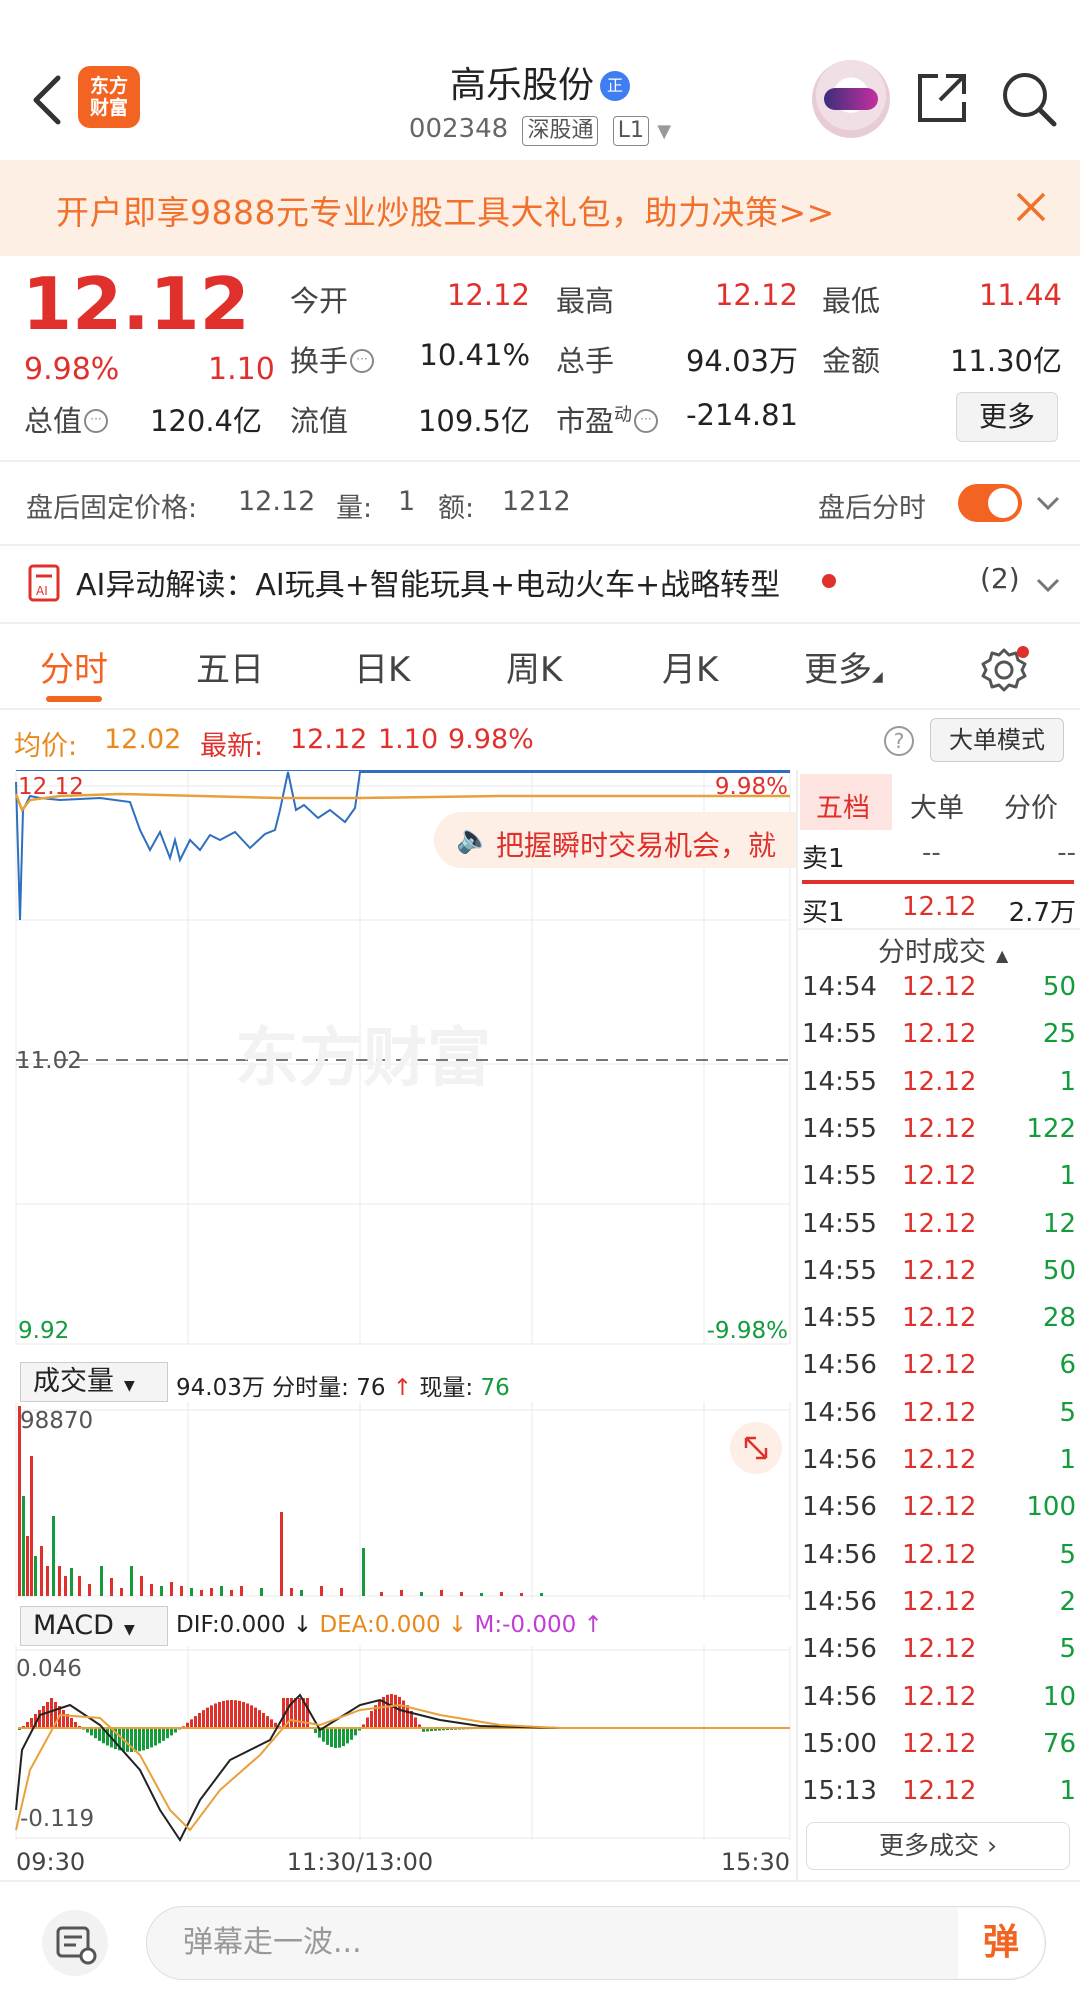  I want to click on verified-badge: 正, so click(615, 86).